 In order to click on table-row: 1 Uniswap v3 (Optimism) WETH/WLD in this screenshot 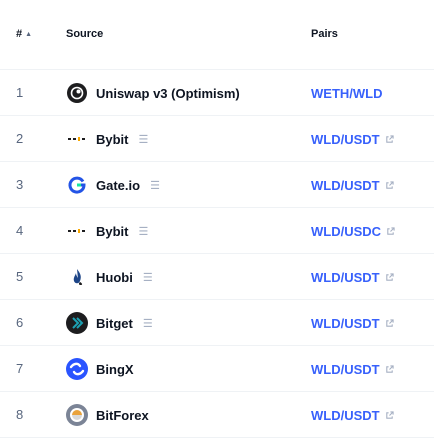, I will do `click(217, 93)`.